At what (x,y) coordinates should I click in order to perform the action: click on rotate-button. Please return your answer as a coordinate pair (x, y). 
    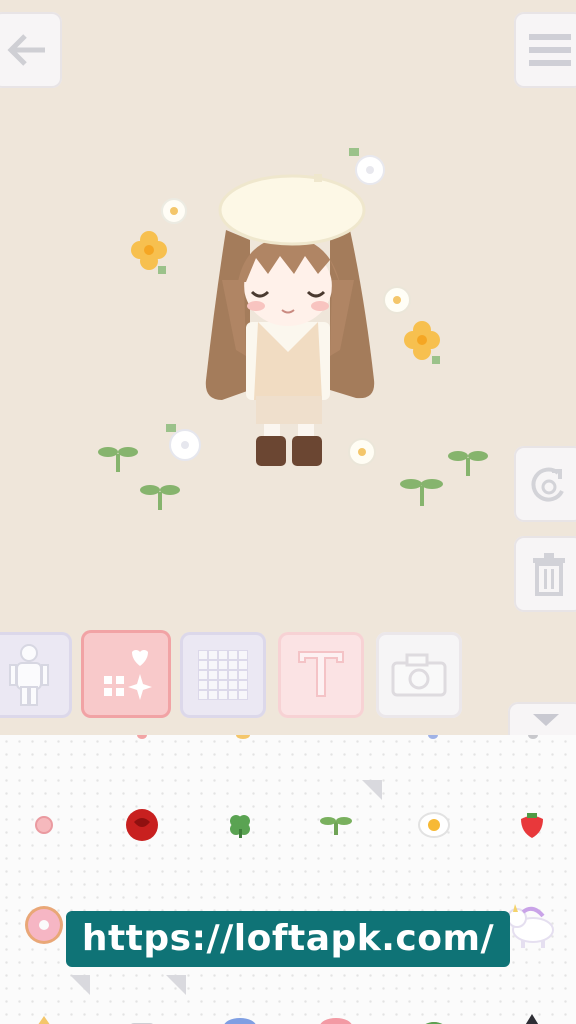
    Looking at the image, I should click on (545, 484).